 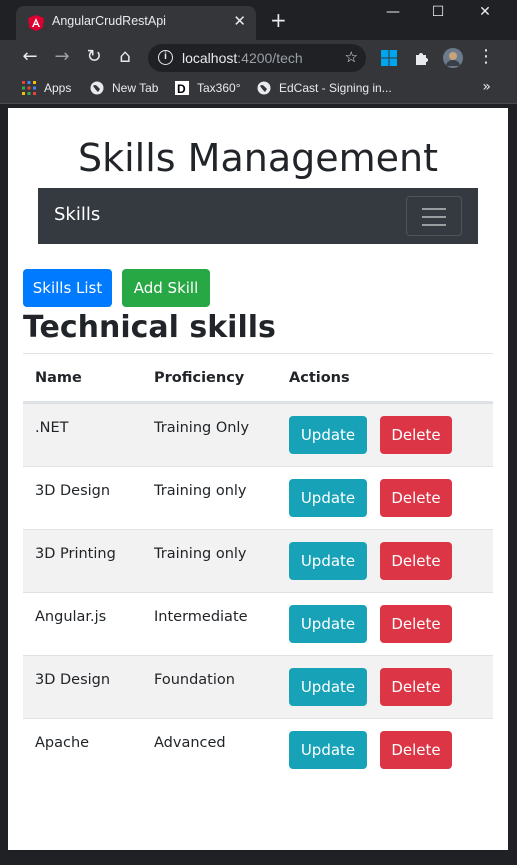 I want to click on navbar-brand: Skills, so click(x=77, y=214).